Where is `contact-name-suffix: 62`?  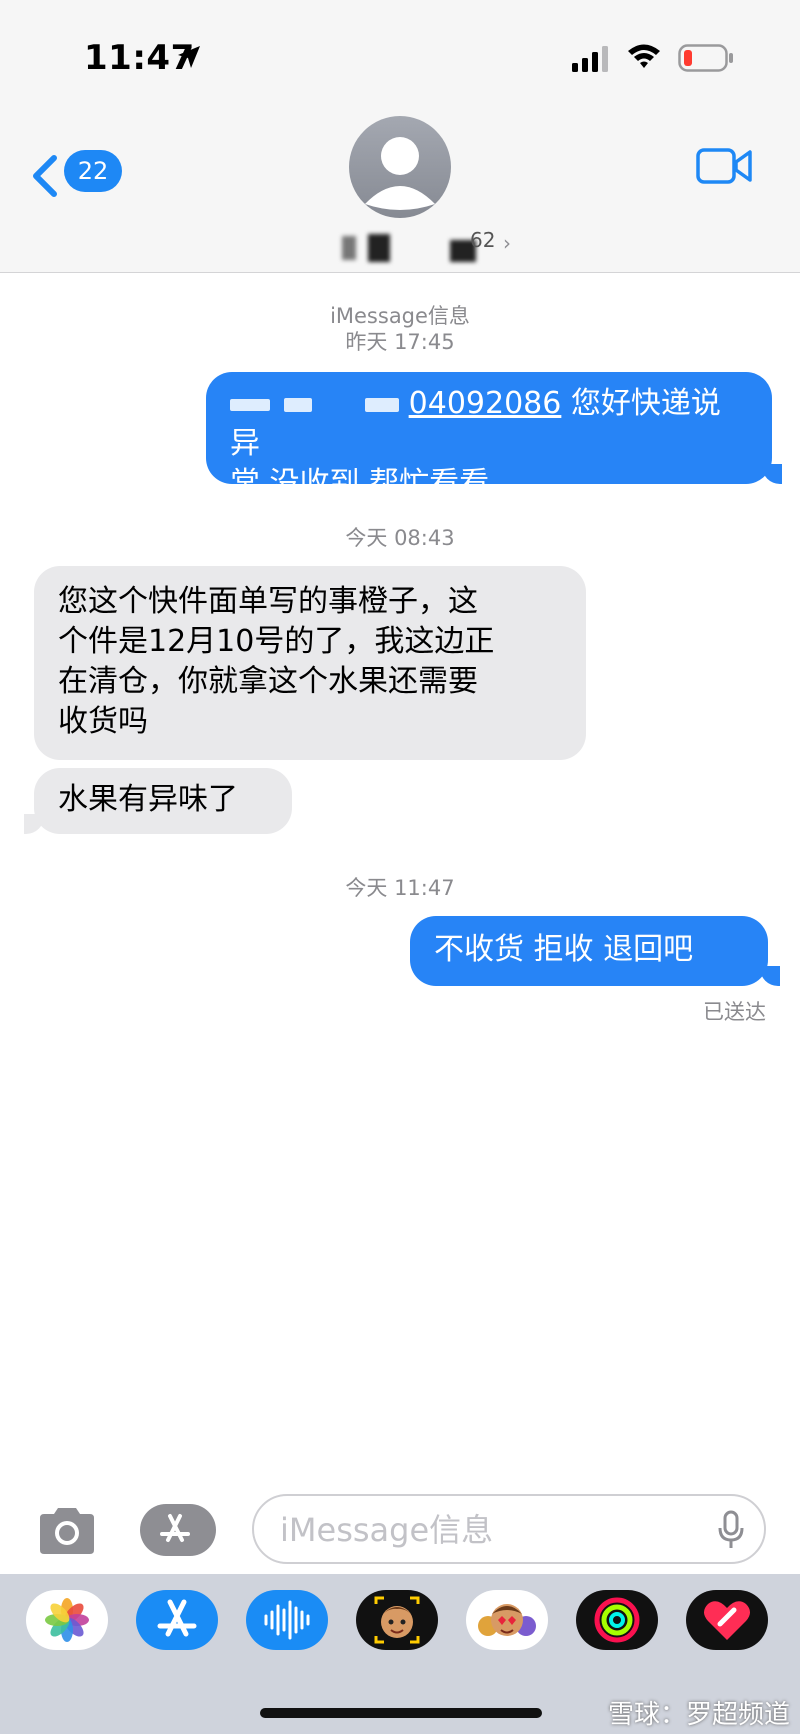 contact-name-suffix: 62 is located at coordinates (483, 240).